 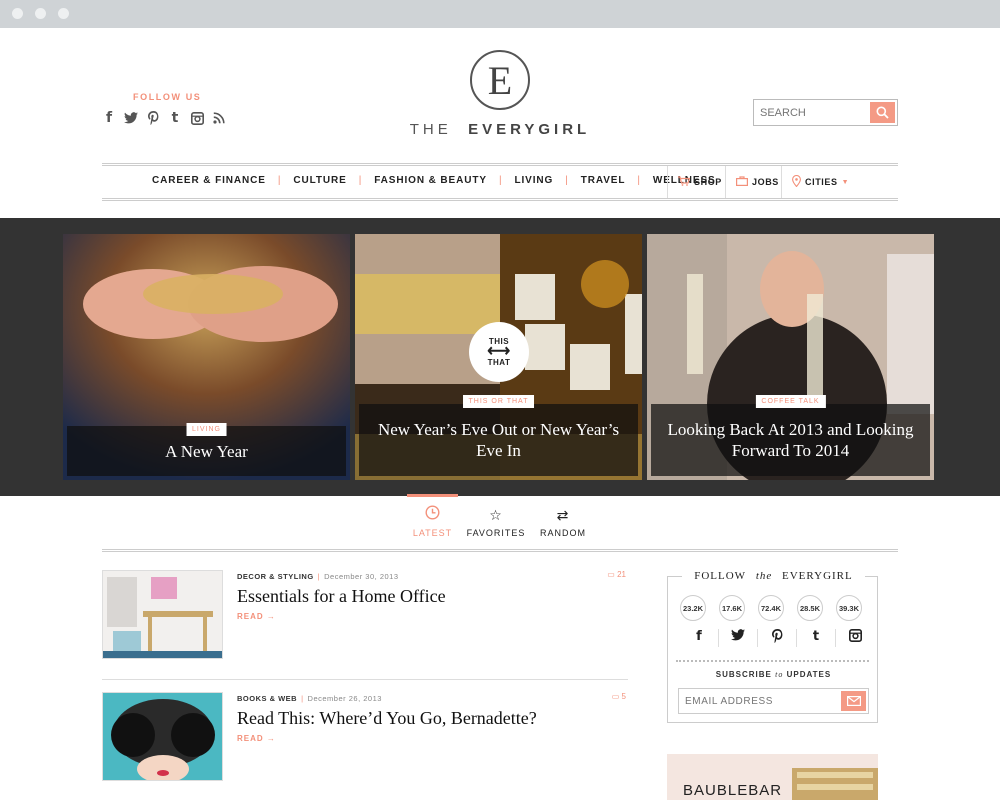 What do you see at coordinates (743, 674) in the screenshot?
I see `subscribe-word: SUBSCRIBE` at bounding box center [743, 674].